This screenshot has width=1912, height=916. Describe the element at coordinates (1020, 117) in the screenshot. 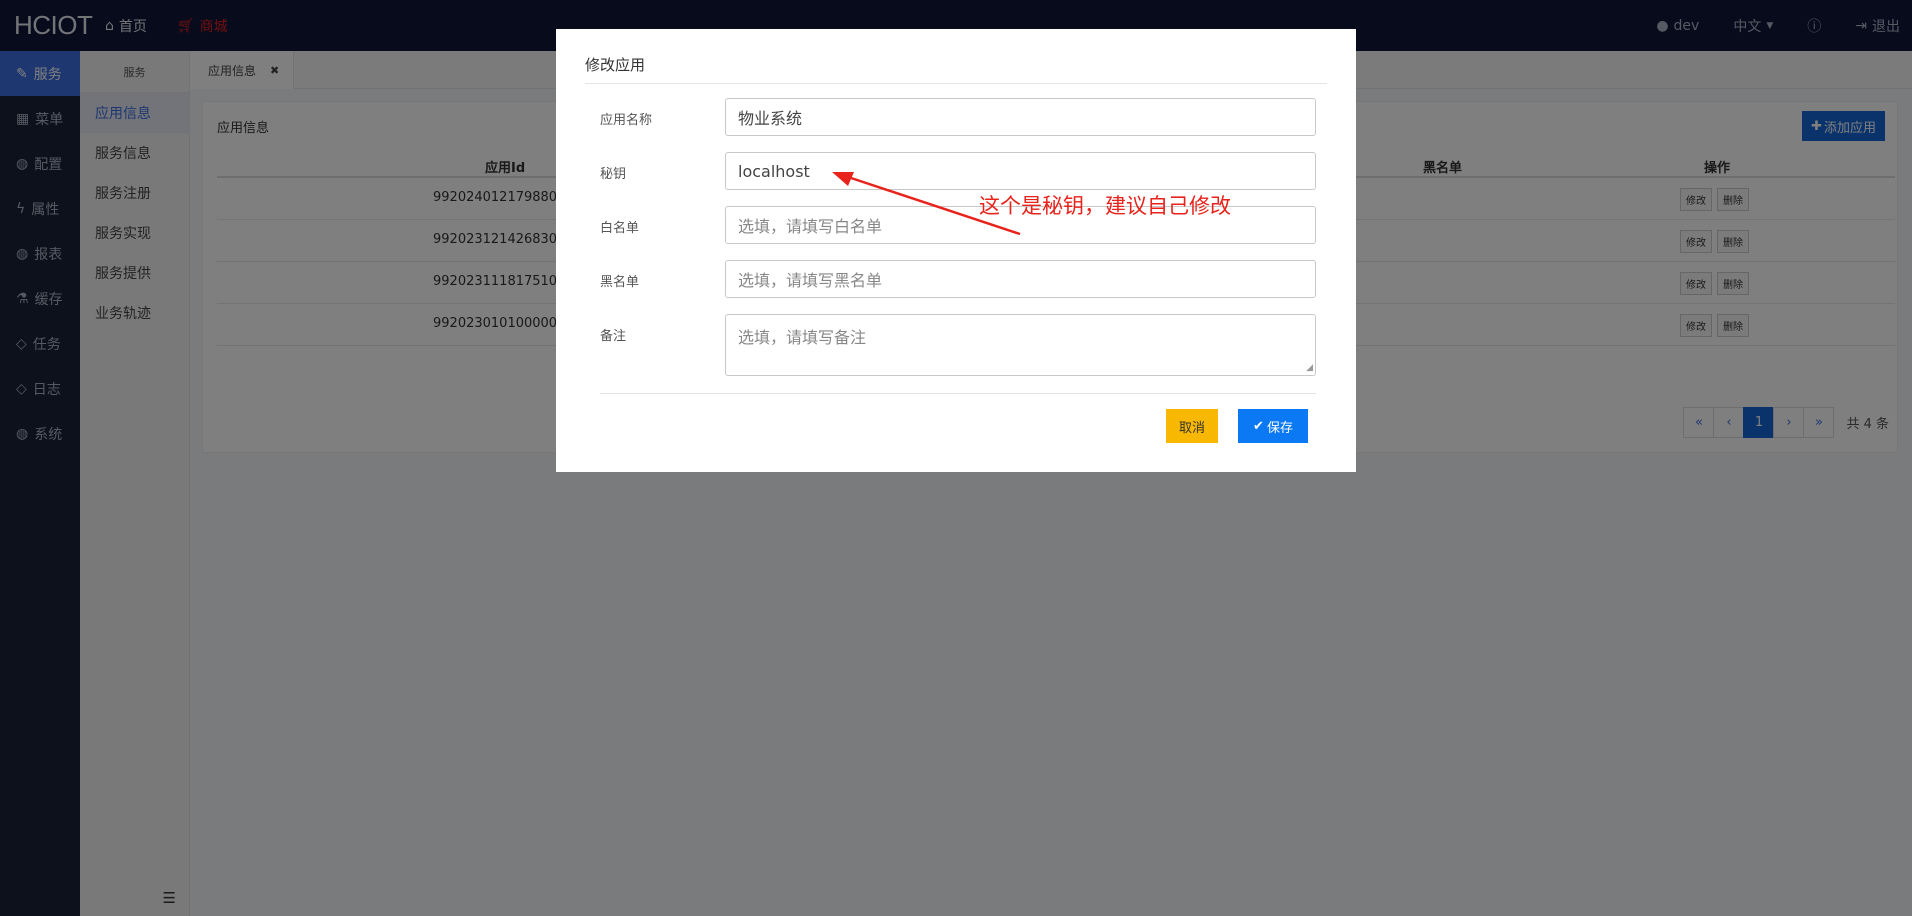

I see `app-name-input: 物业系统` at that location.